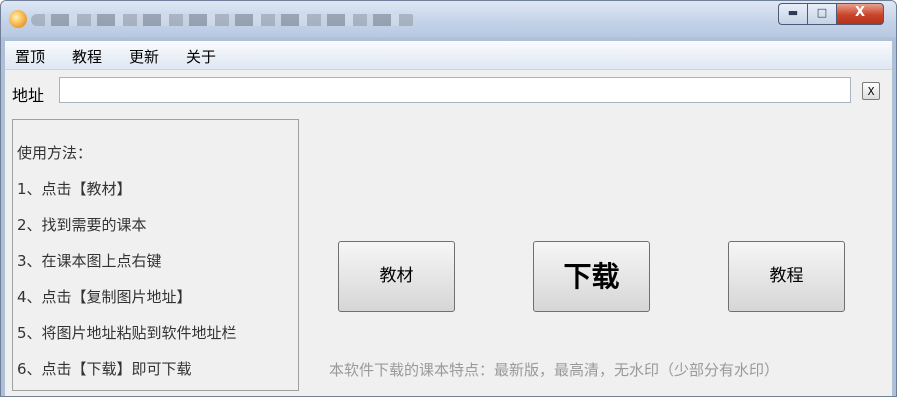  What do you see at coordinates (74, 189) in the screenshot?
I see `instruction-step: 1、点击【教材】` at bounding box center [74, 189].